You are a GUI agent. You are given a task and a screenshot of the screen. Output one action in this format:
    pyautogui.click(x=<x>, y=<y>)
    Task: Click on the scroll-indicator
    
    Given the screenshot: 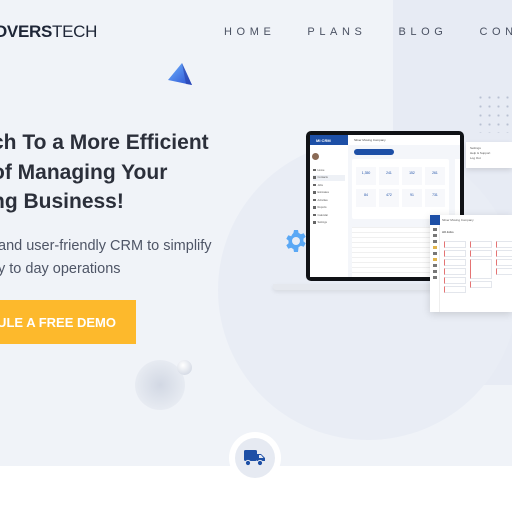 What is the action you would take?
    pyautogui.click(x=255, y=458)
    